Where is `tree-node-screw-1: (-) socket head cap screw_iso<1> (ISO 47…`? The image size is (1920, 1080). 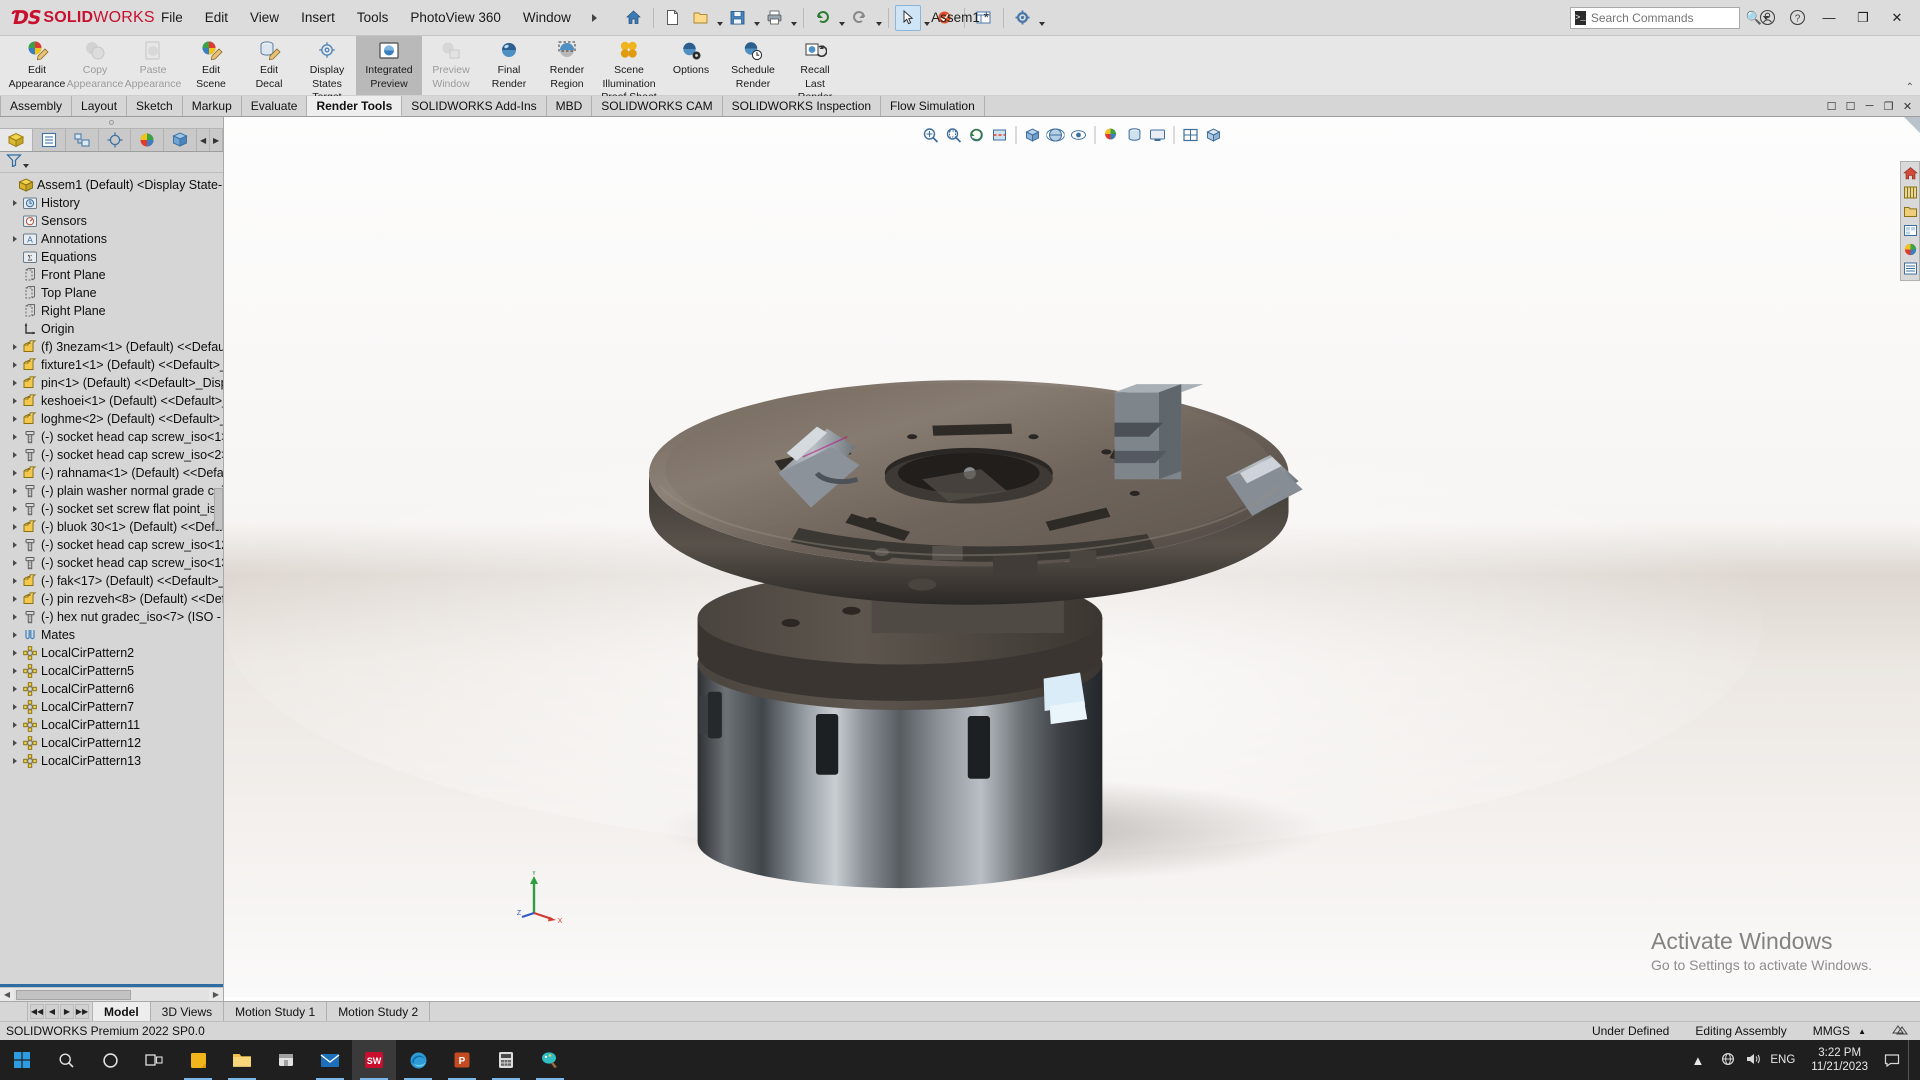
tree-node-screw-1: (-) socket head cap screw_iso<1> (ISO 47… is located at coordinates (111, 437).